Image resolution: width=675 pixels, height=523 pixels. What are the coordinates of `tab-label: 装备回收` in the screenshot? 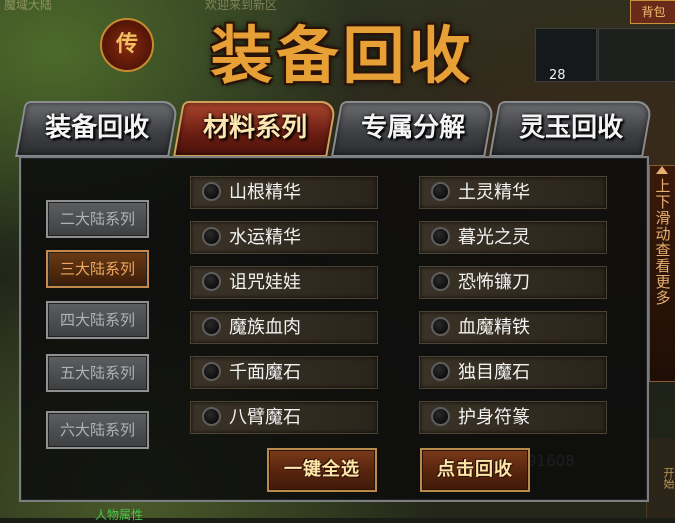 It's located at (97, 128).